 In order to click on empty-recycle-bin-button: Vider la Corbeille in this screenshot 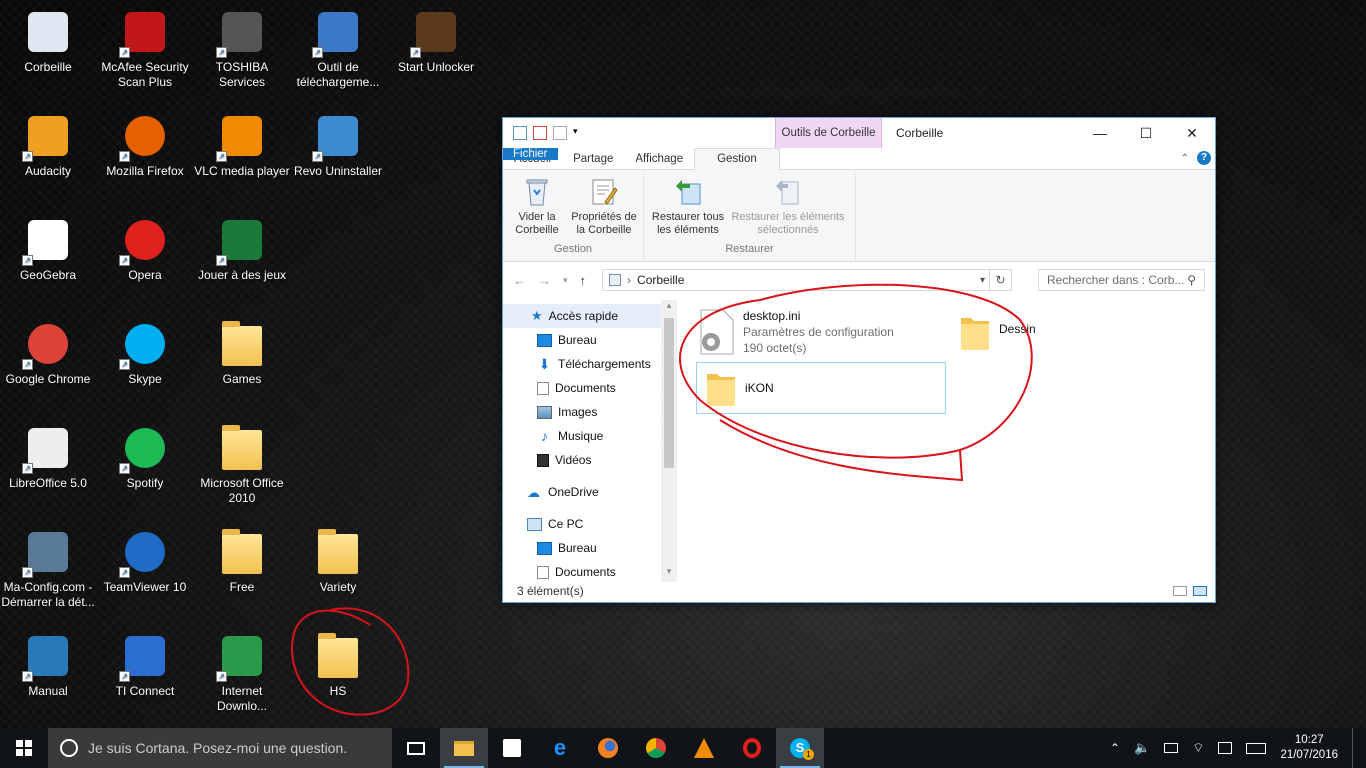, I will do `click(537, 208)`.